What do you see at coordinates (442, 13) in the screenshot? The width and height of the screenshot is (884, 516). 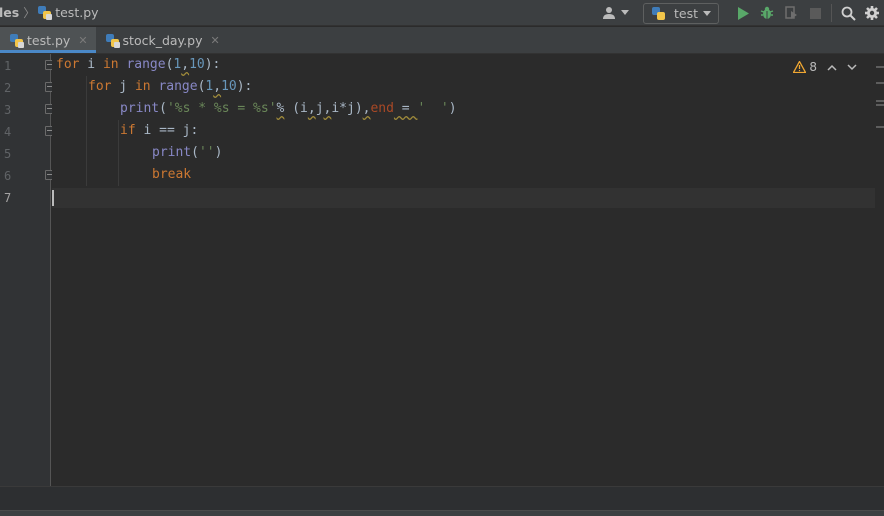 I see `navigation-bar: les 〉 test.py test` at bounding box center [442, 13].